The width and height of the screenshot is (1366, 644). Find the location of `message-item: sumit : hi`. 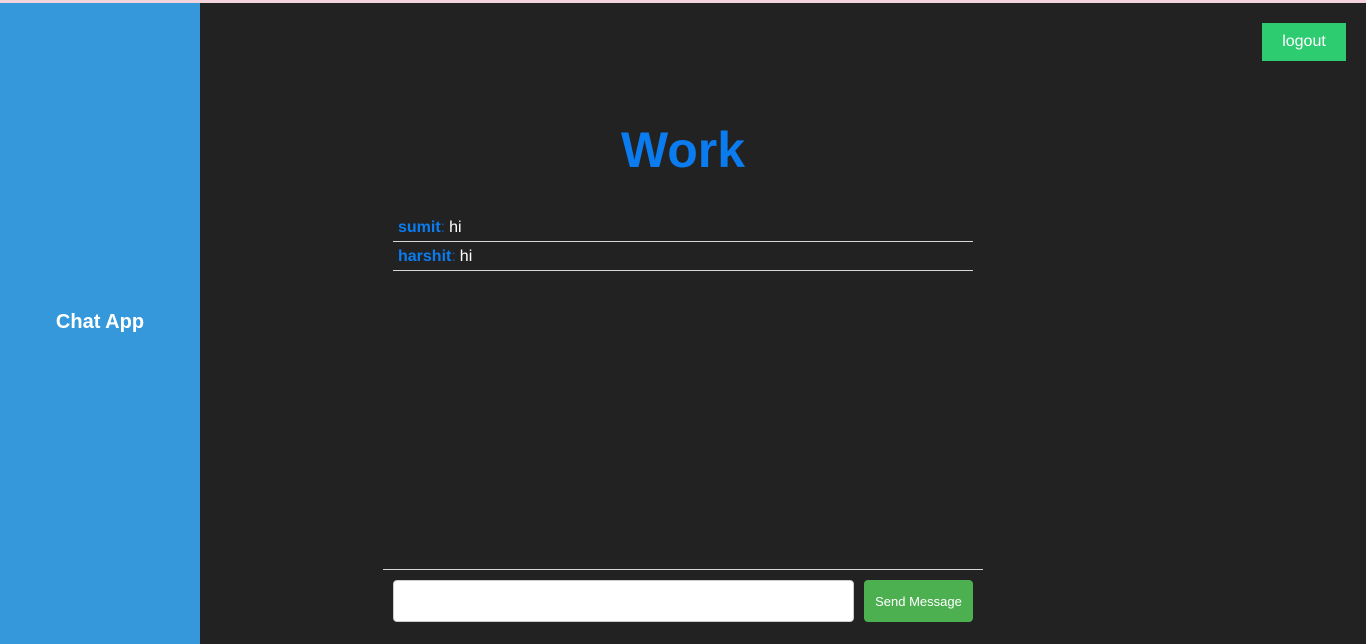

message-item: sumit : hi is located at coordinates (683, 227).